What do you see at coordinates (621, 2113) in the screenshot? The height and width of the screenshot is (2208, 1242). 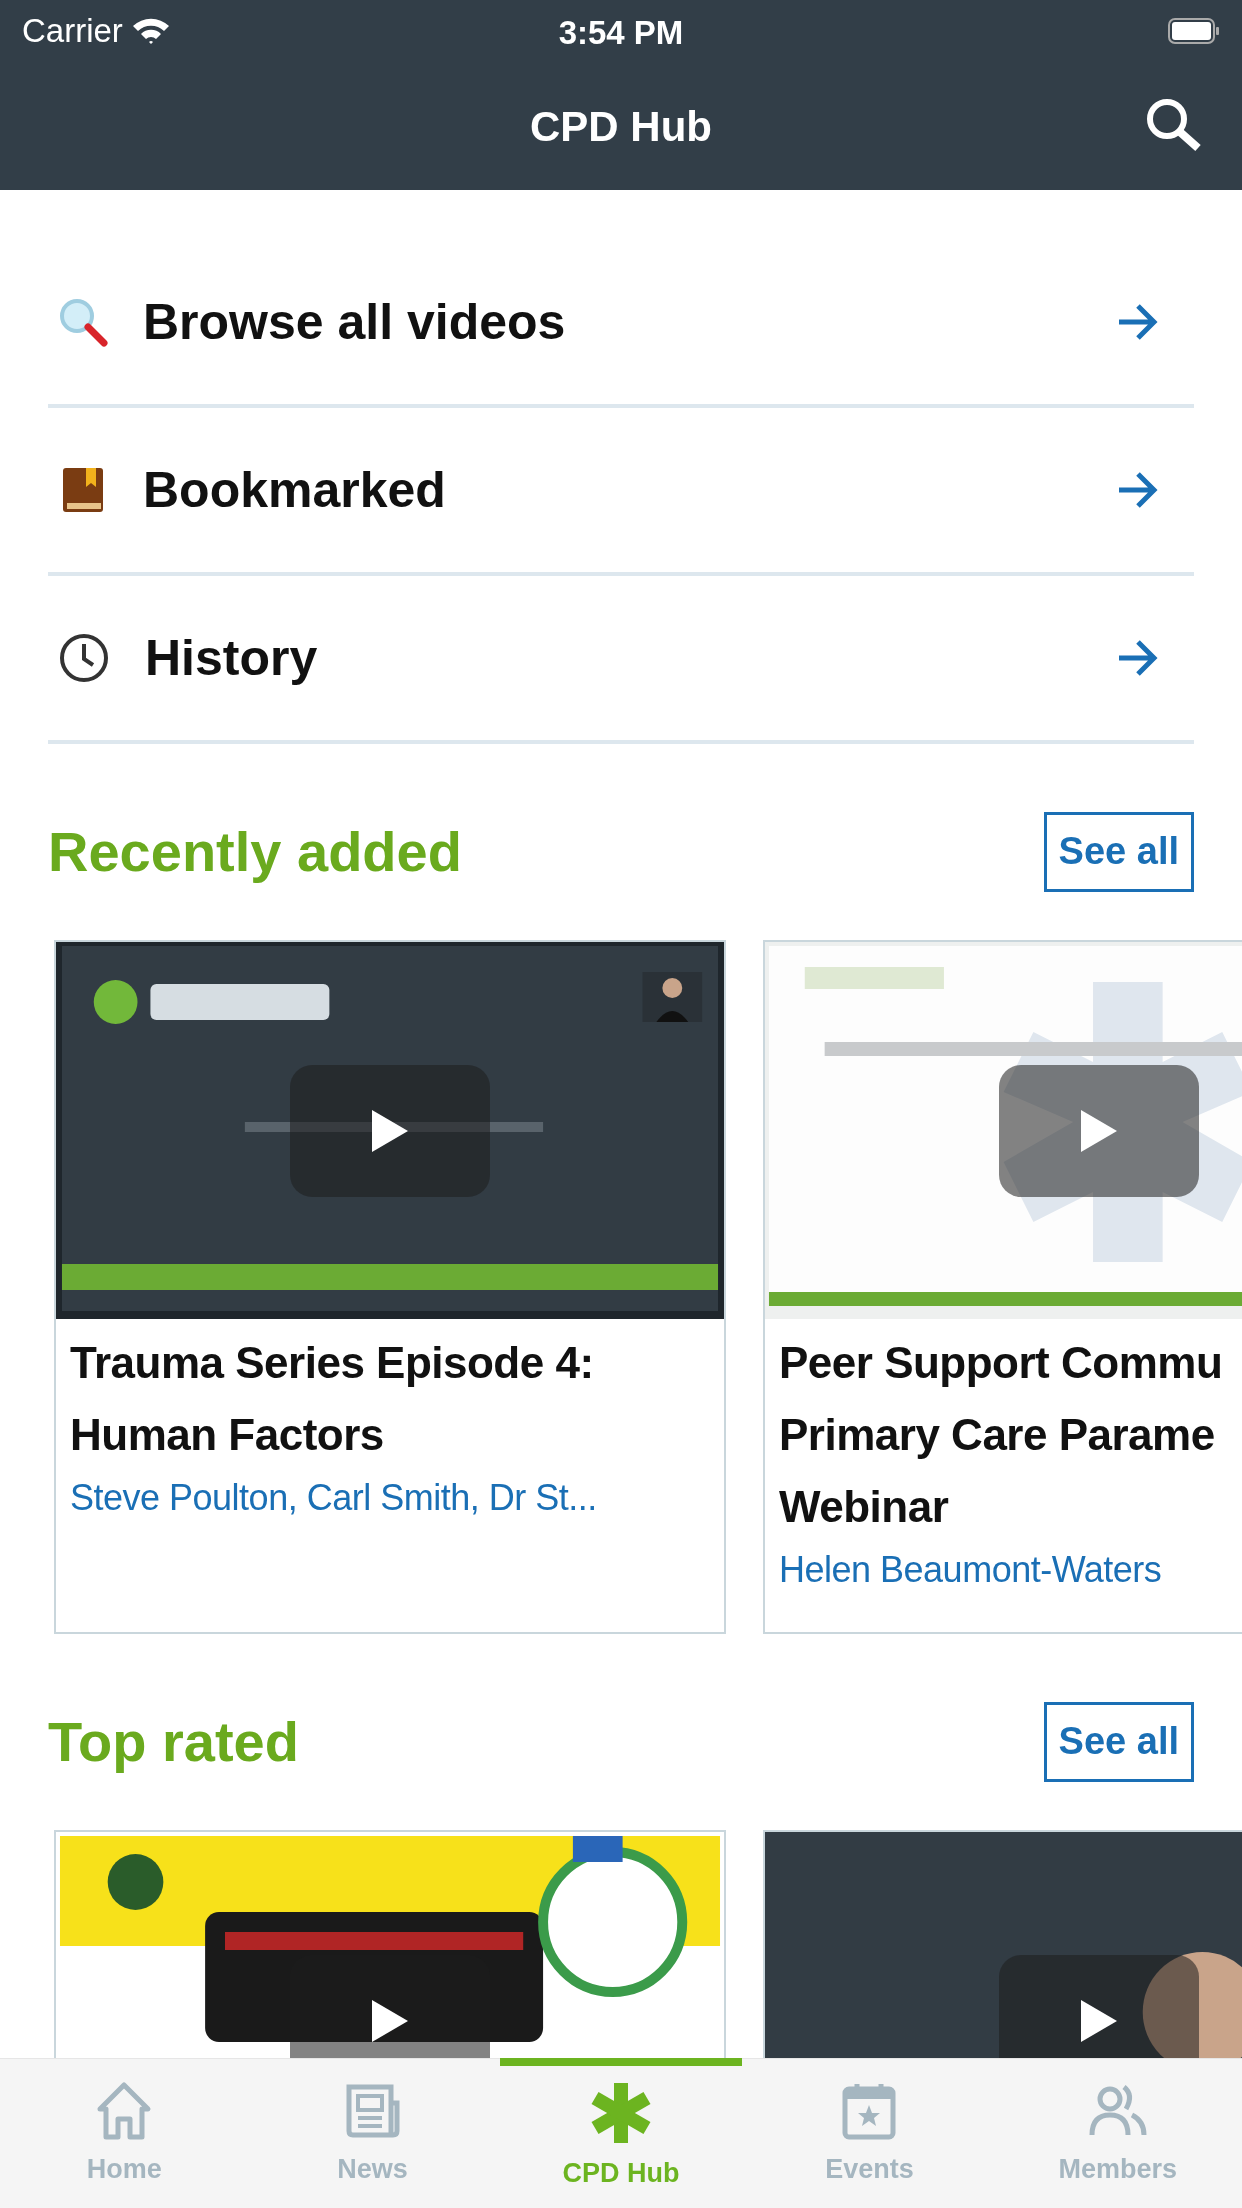 I see `asterisk-icon` at bounding box center [621, 2113].